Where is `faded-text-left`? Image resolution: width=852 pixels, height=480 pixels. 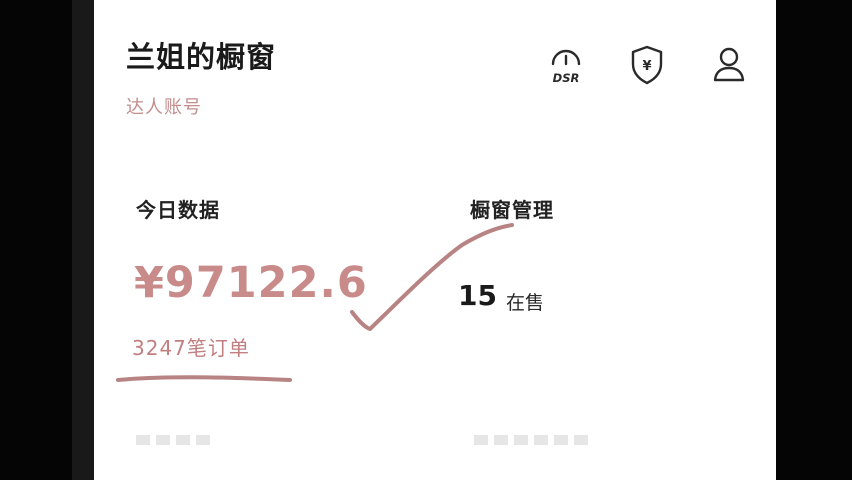
faded-text-left is located at coordinates (191, 438).